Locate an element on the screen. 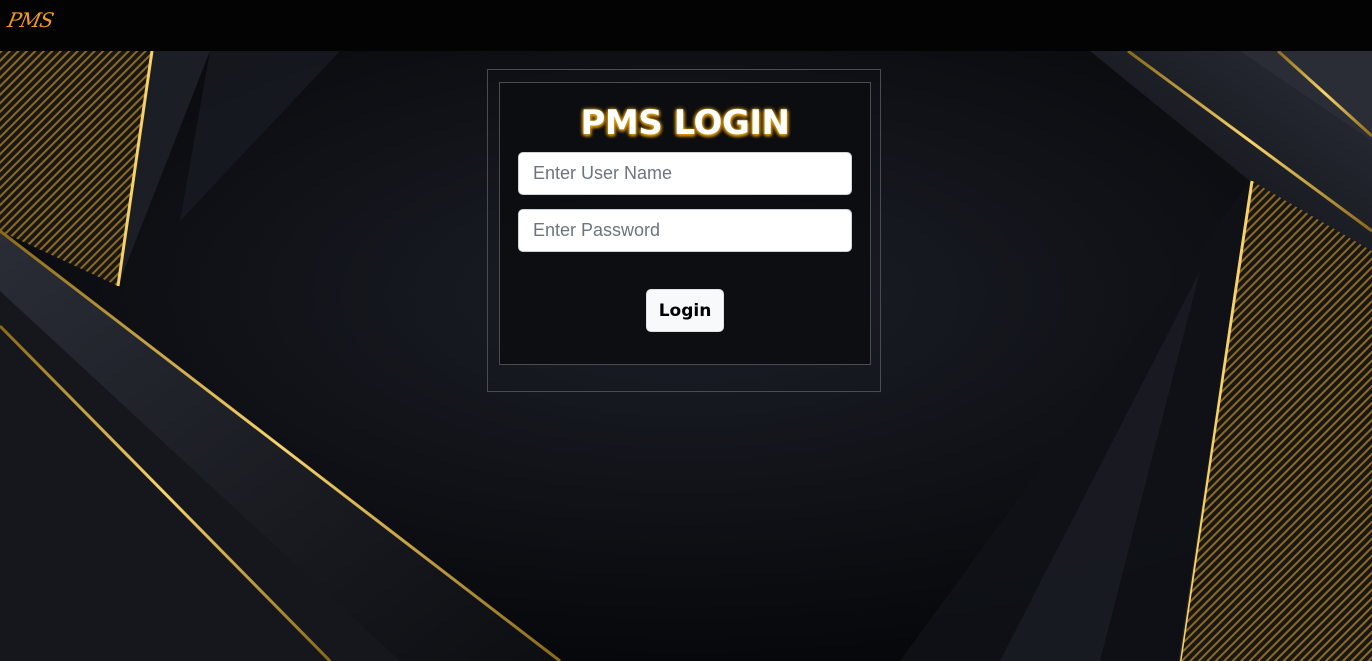  login-button: Login is located at coordinates (685, 310).